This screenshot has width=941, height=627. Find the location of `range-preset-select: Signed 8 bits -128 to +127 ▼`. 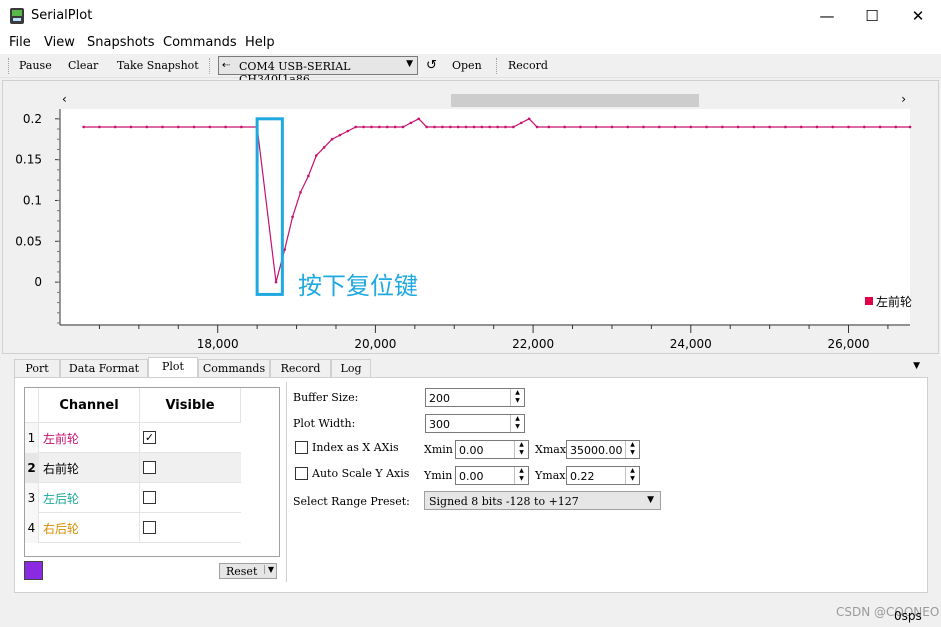

range-preset-select: Signed 8 bits -128 to +127 ▼ is located at coordinates (542, 500).